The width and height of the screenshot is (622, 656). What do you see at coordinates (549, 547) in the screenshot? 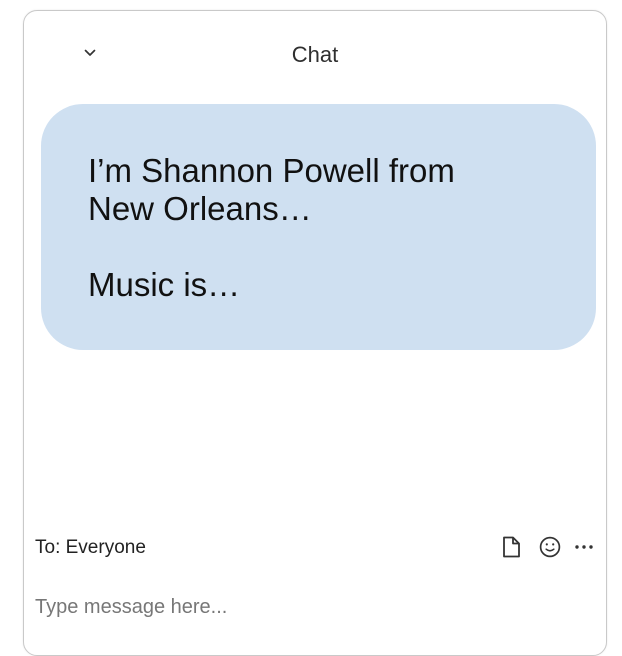
I see `emoji-icon` at bounding box center [549, 547].